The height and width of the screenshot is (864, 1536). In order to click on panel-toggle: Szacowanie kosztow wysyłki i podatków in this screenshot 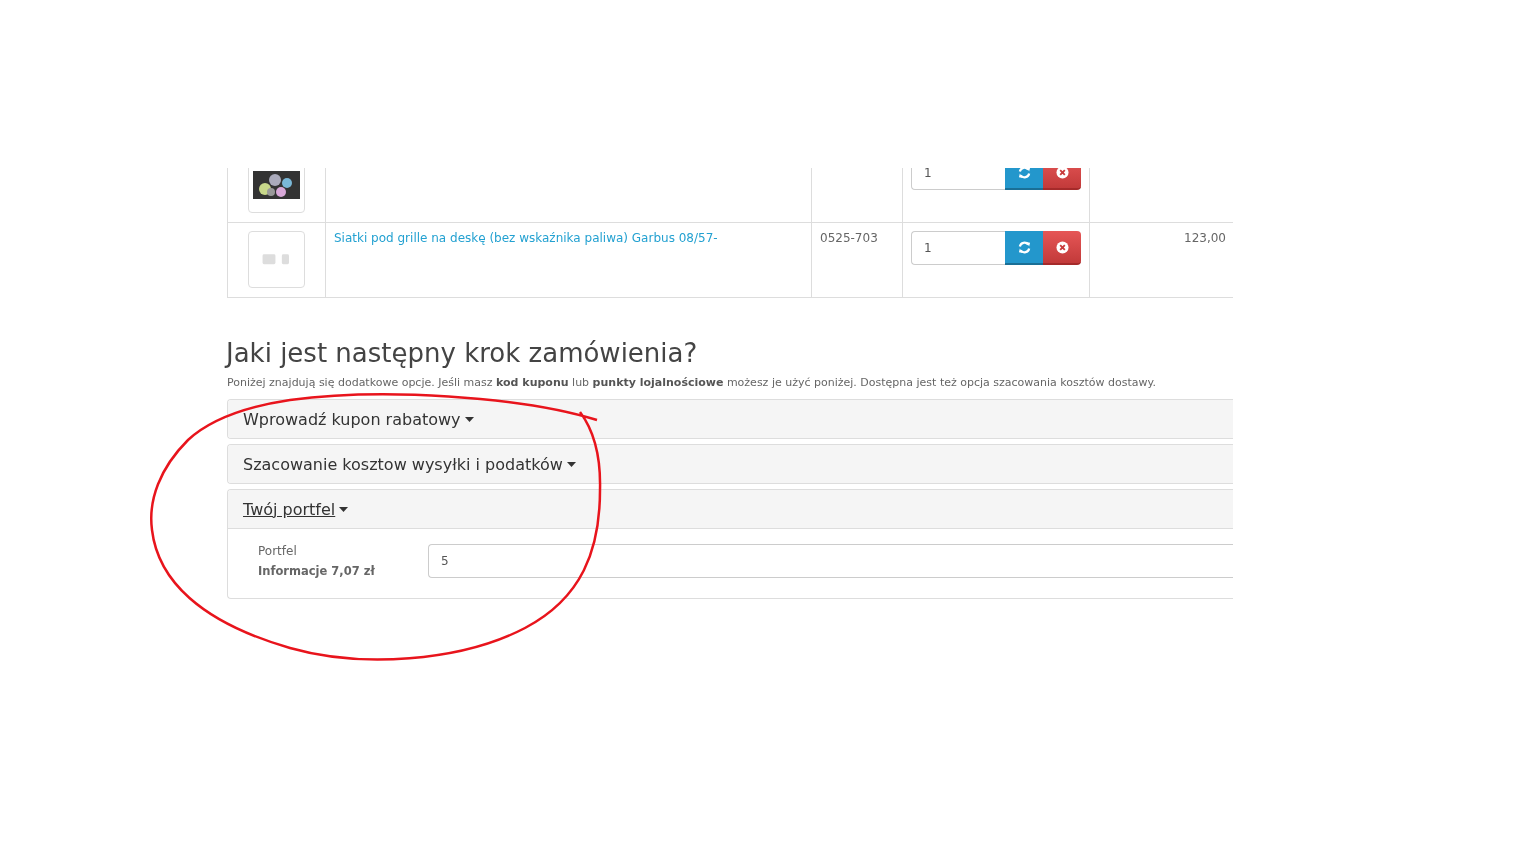, I will do `click(409, 464)`.